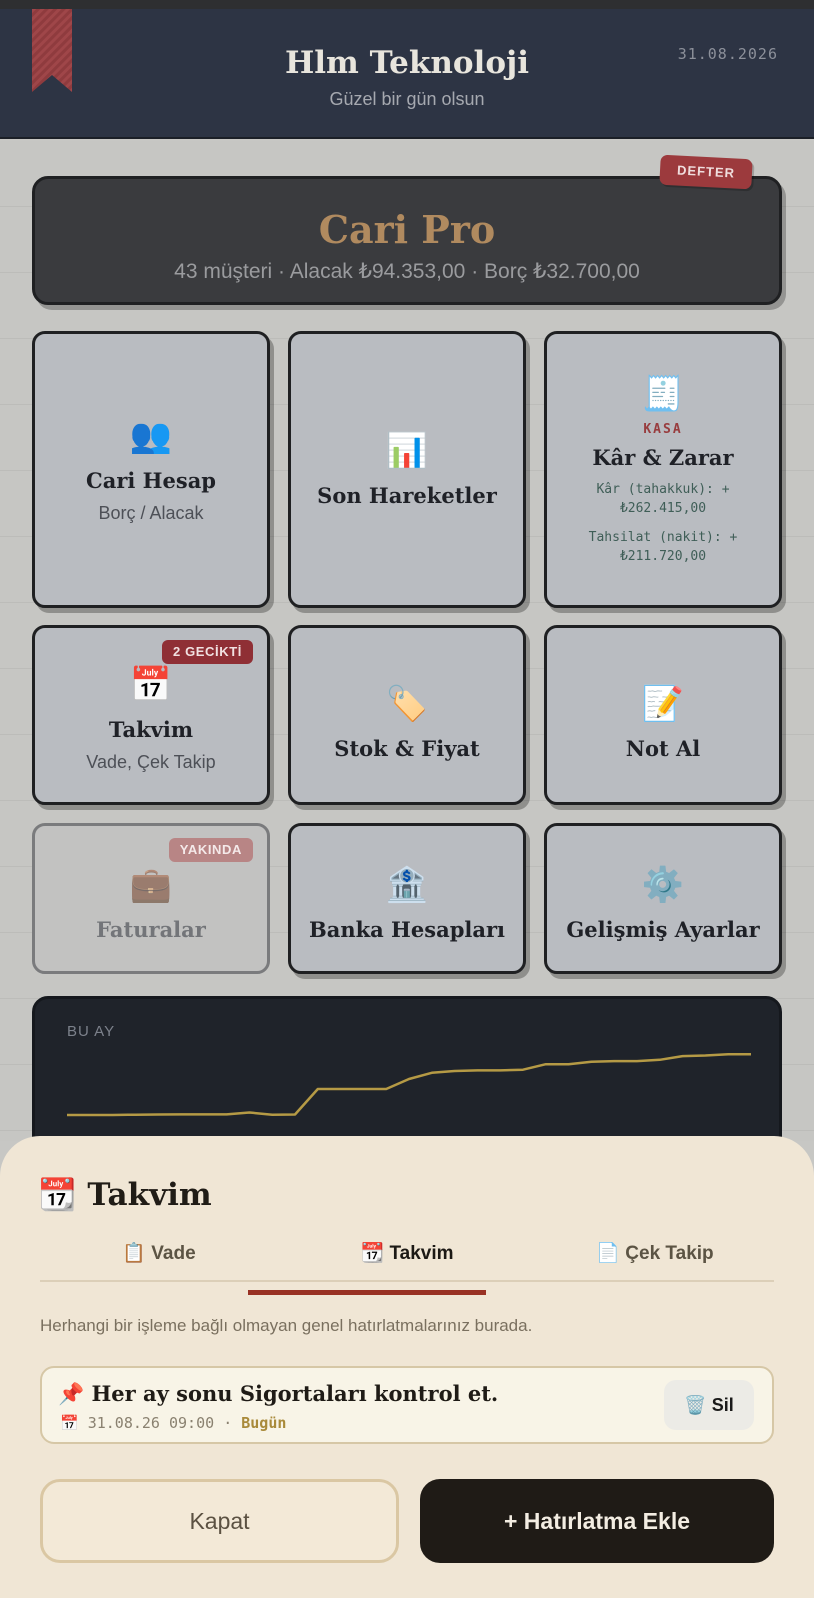 This screenshot has width=814, height=1598. I want to click on tile-faturalar: YAKINDA 💼 Faturalar, so click(151, 898).